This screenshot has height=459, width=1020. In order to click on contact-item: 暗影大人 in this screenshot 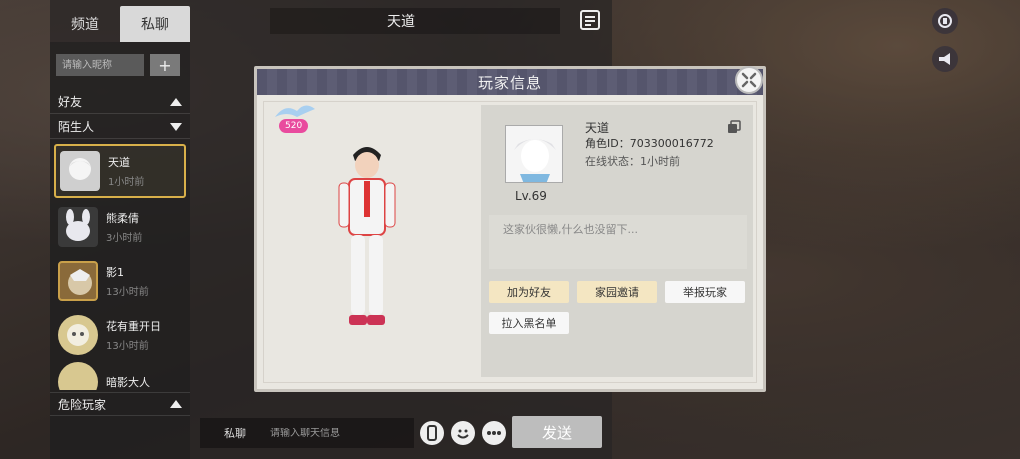, I will do `click(120, 376)`.